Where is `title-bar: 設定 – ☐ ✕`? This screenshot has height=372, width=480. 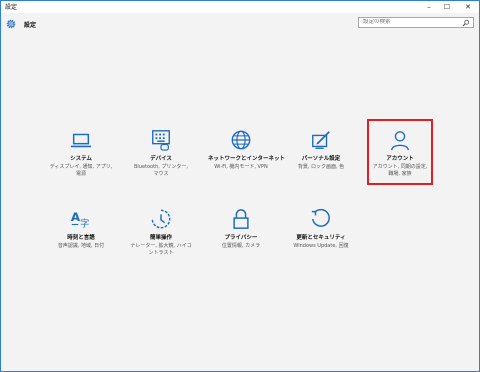 title-bar: 設定 – ☐ ✕ is located at coordinates (240, 7).